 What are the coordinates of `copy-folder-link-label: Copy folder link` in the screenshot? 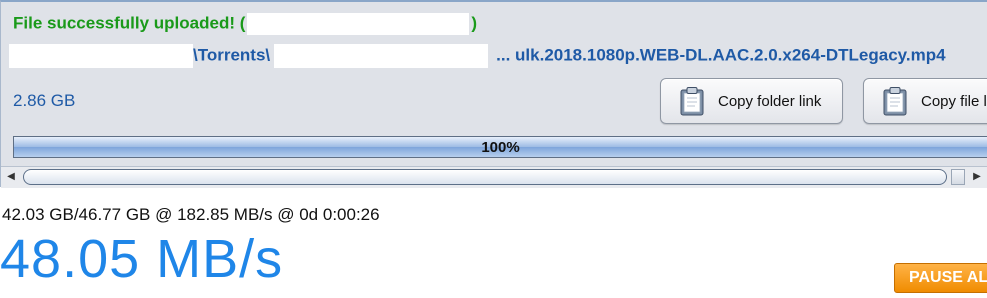 It's located at (770, 101).